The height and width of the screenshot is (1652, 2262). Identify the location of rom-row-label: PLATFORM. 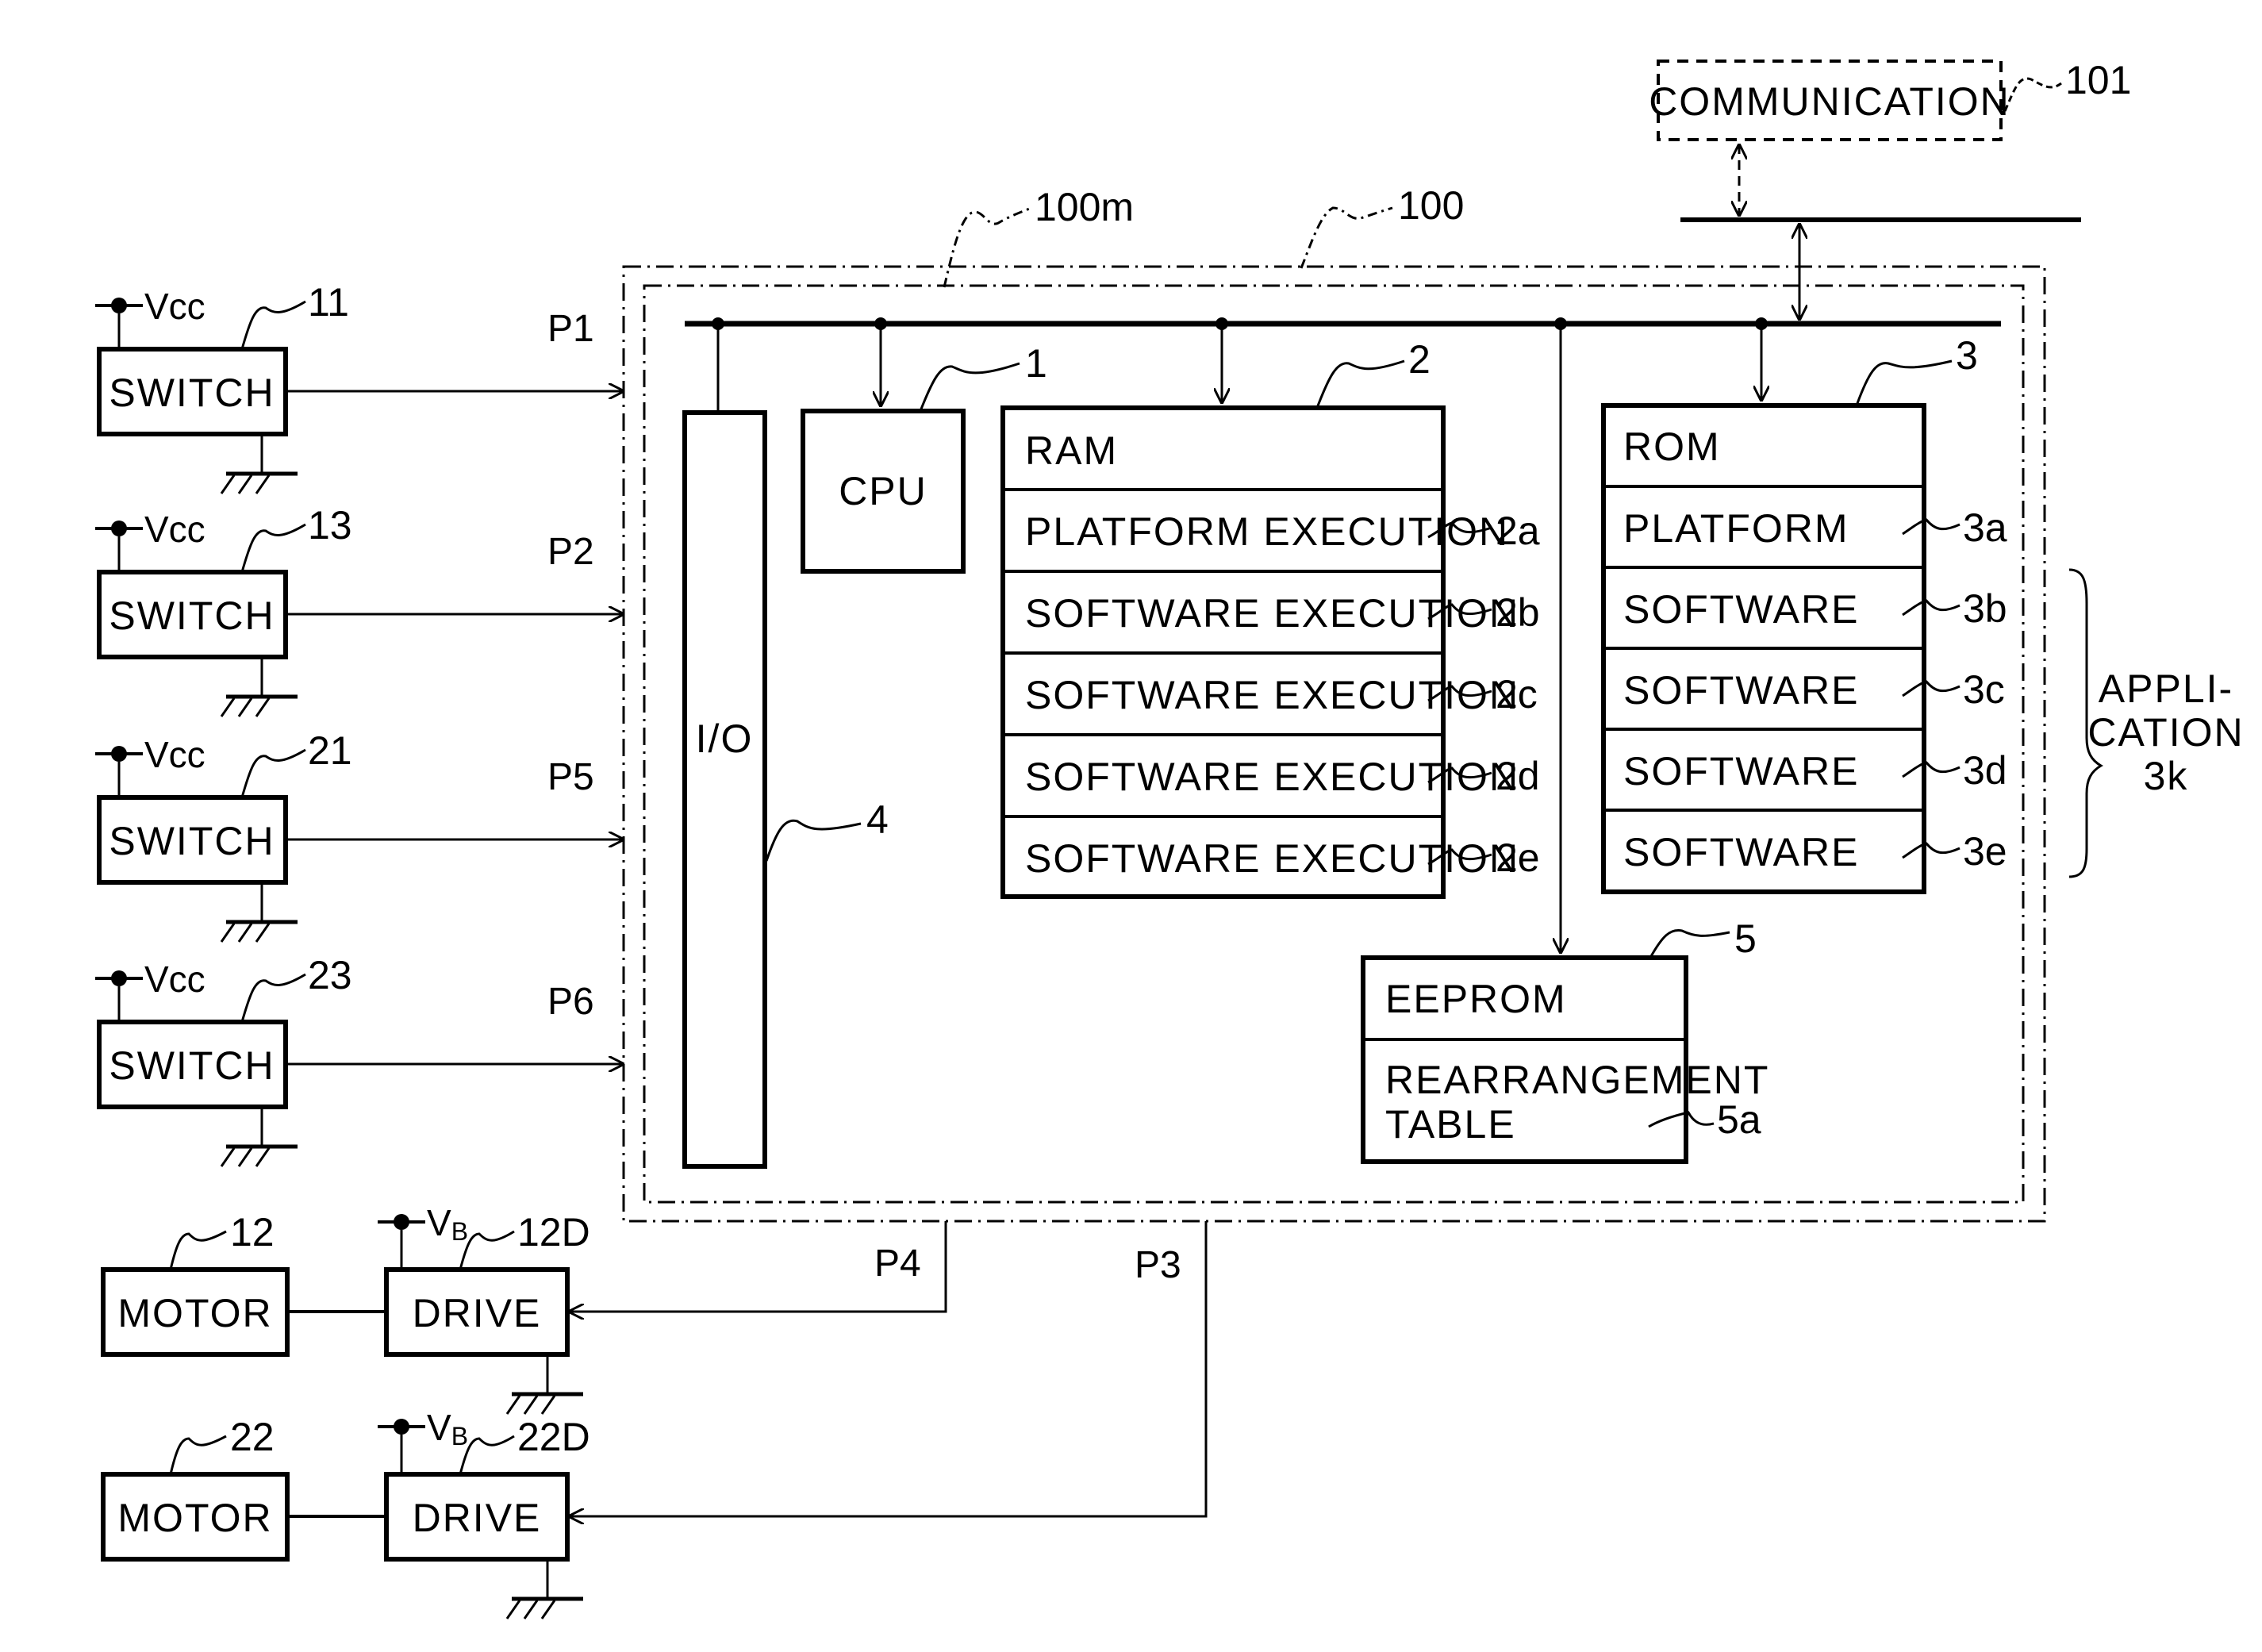
(1736, 528).